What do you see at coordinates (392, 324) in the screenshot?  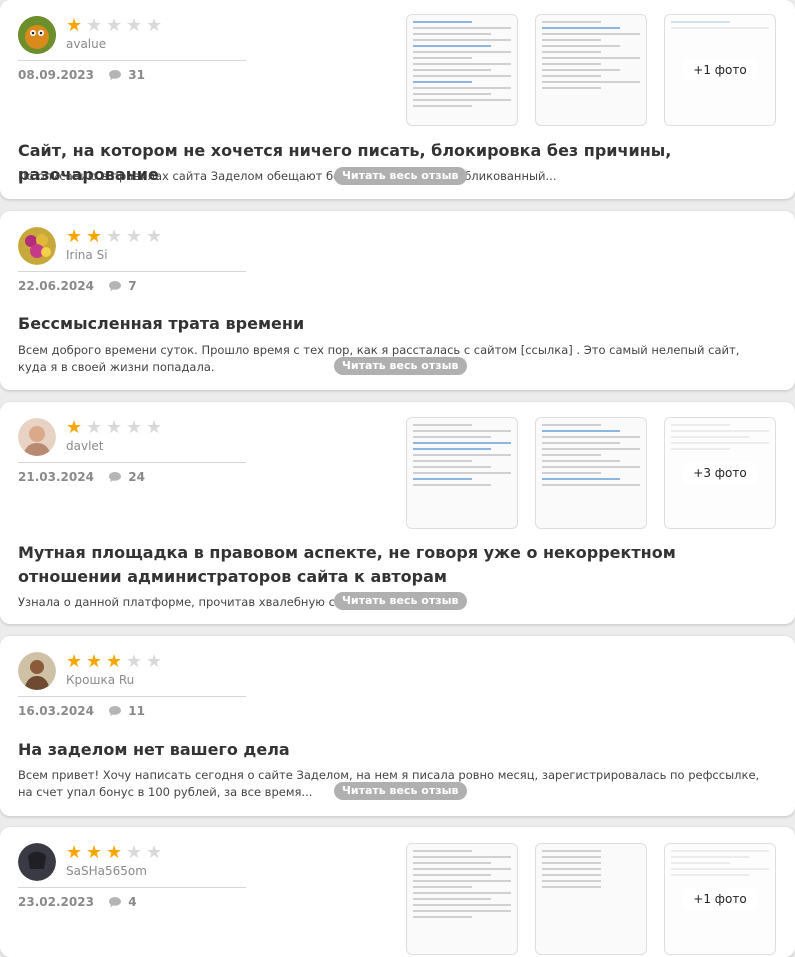 I see `review-title: Бессмысленная трата времени` at bounding box center [392, 324].